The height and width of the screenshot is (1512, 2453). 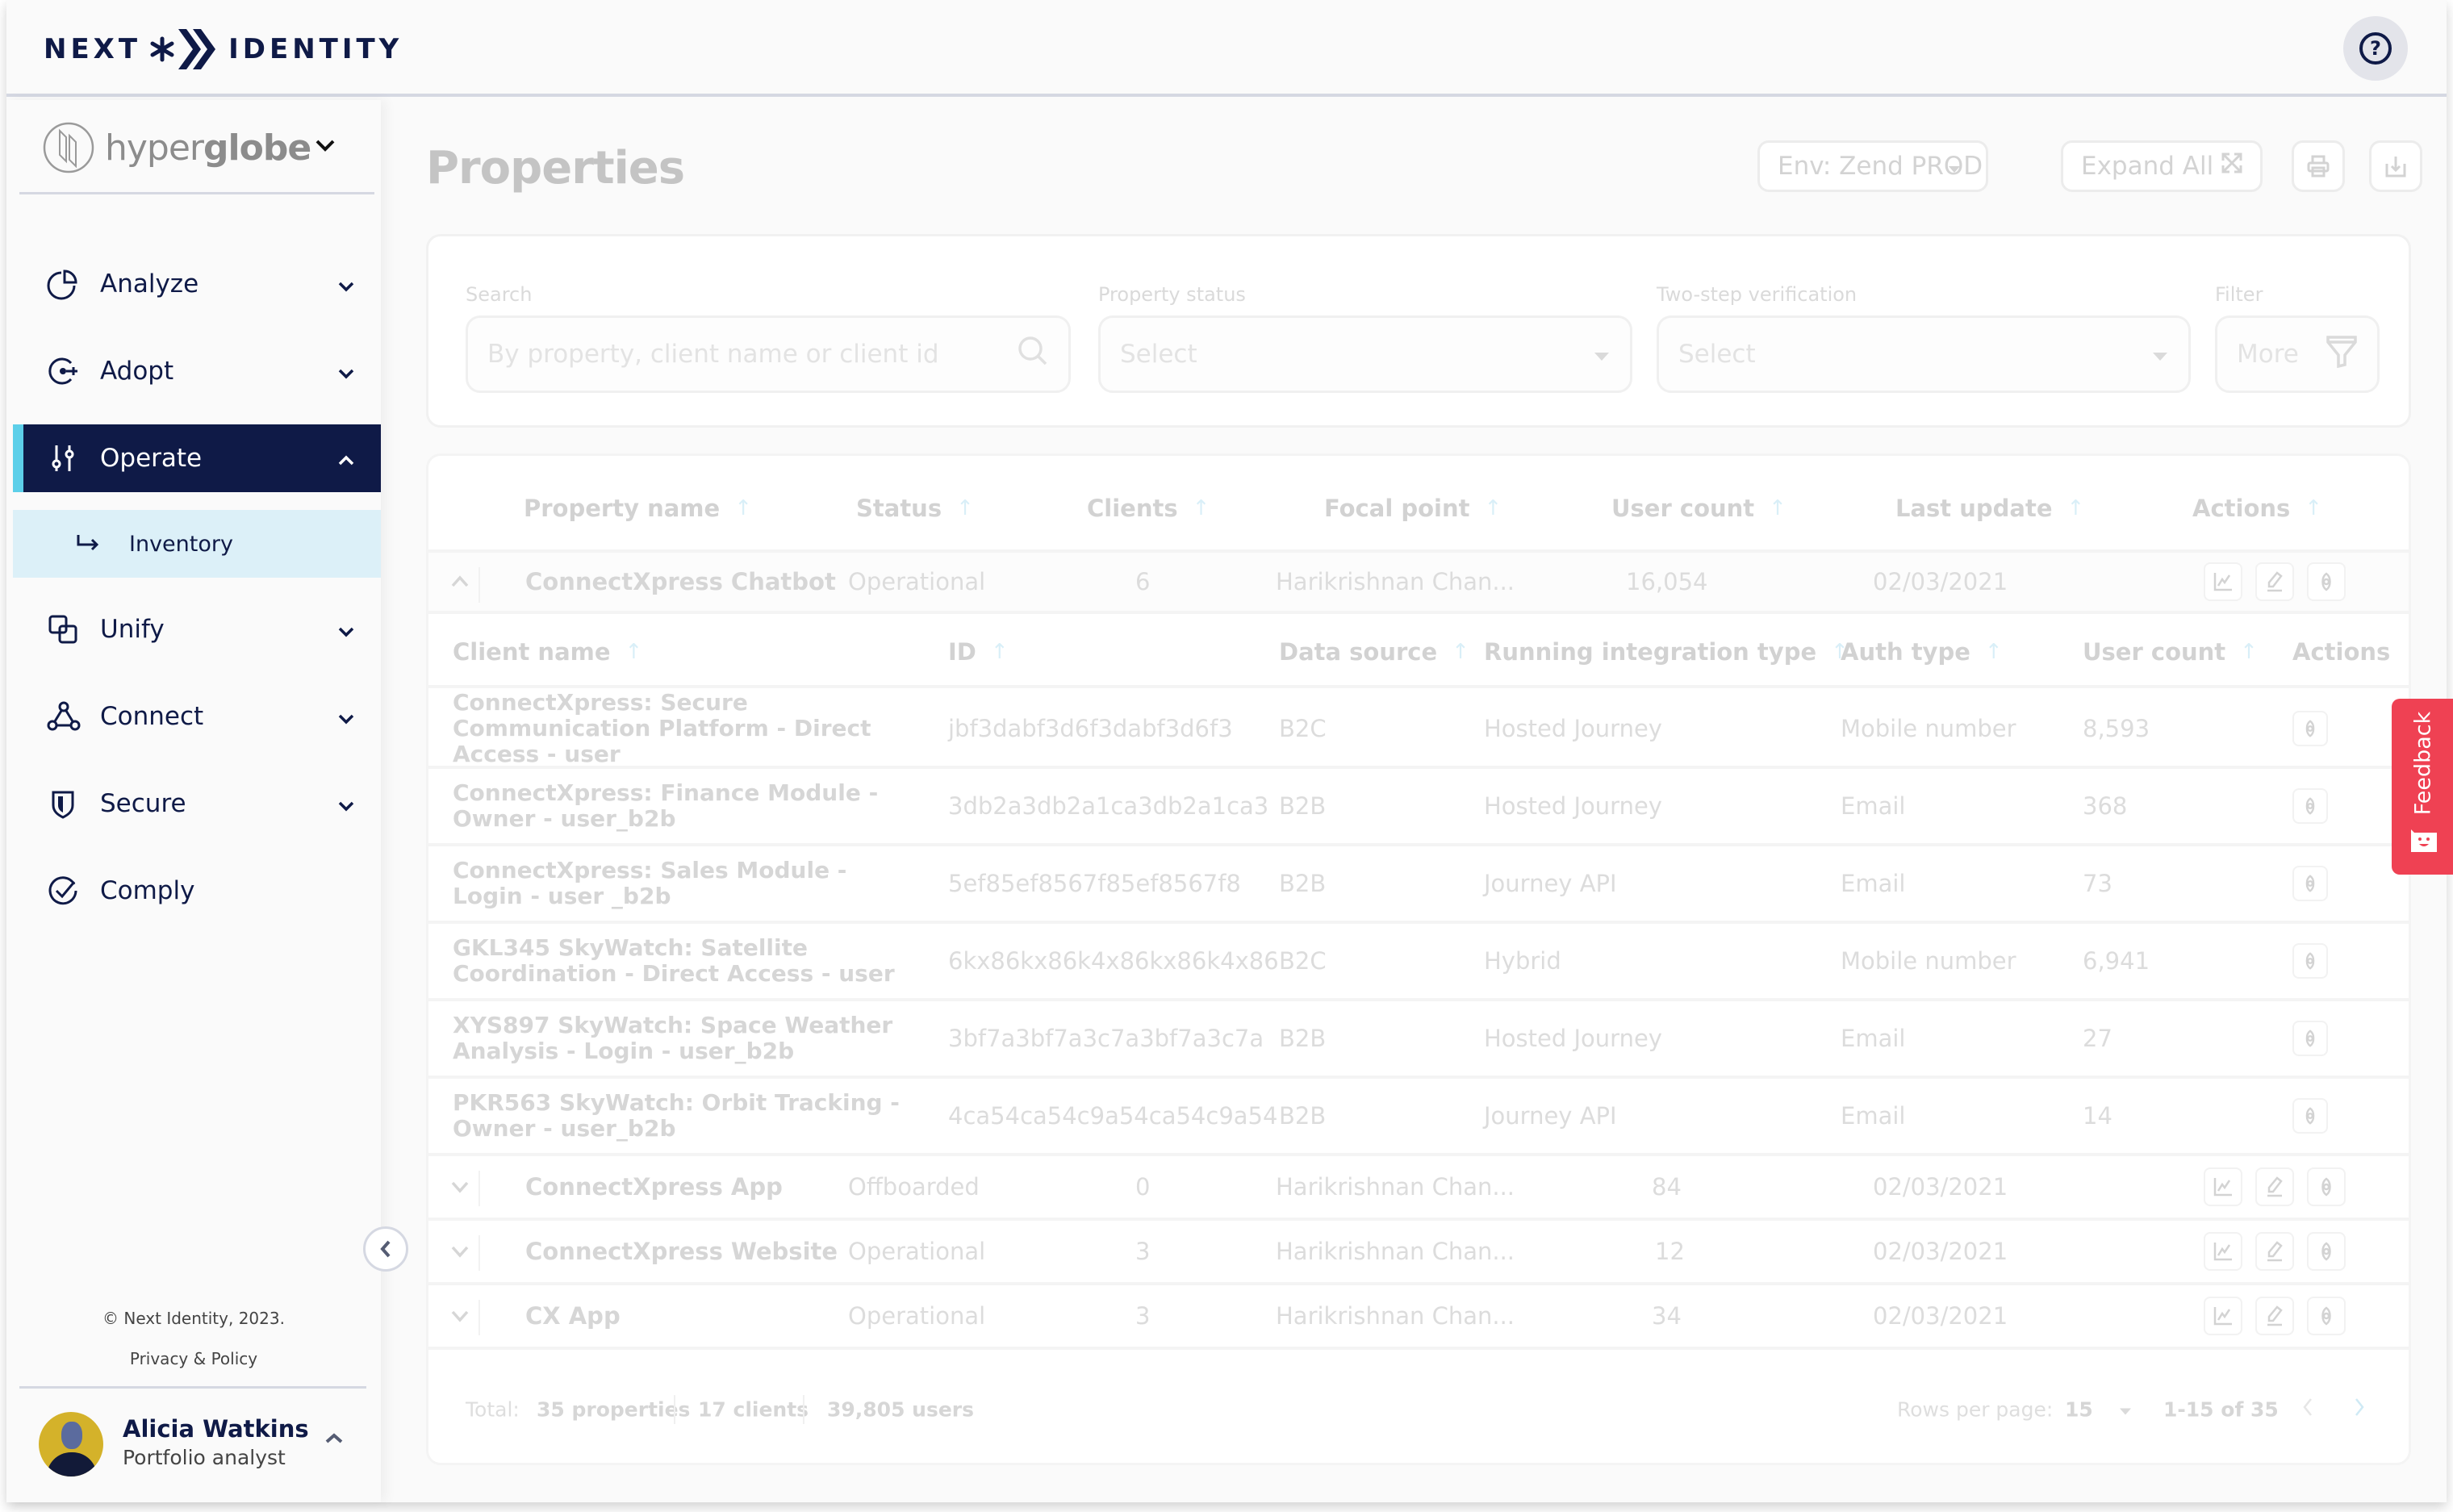 What do you see at coordinates (2298, 354) in the screenshot?
I see `more-filters-button: More` at bounding box center [2298, 354].